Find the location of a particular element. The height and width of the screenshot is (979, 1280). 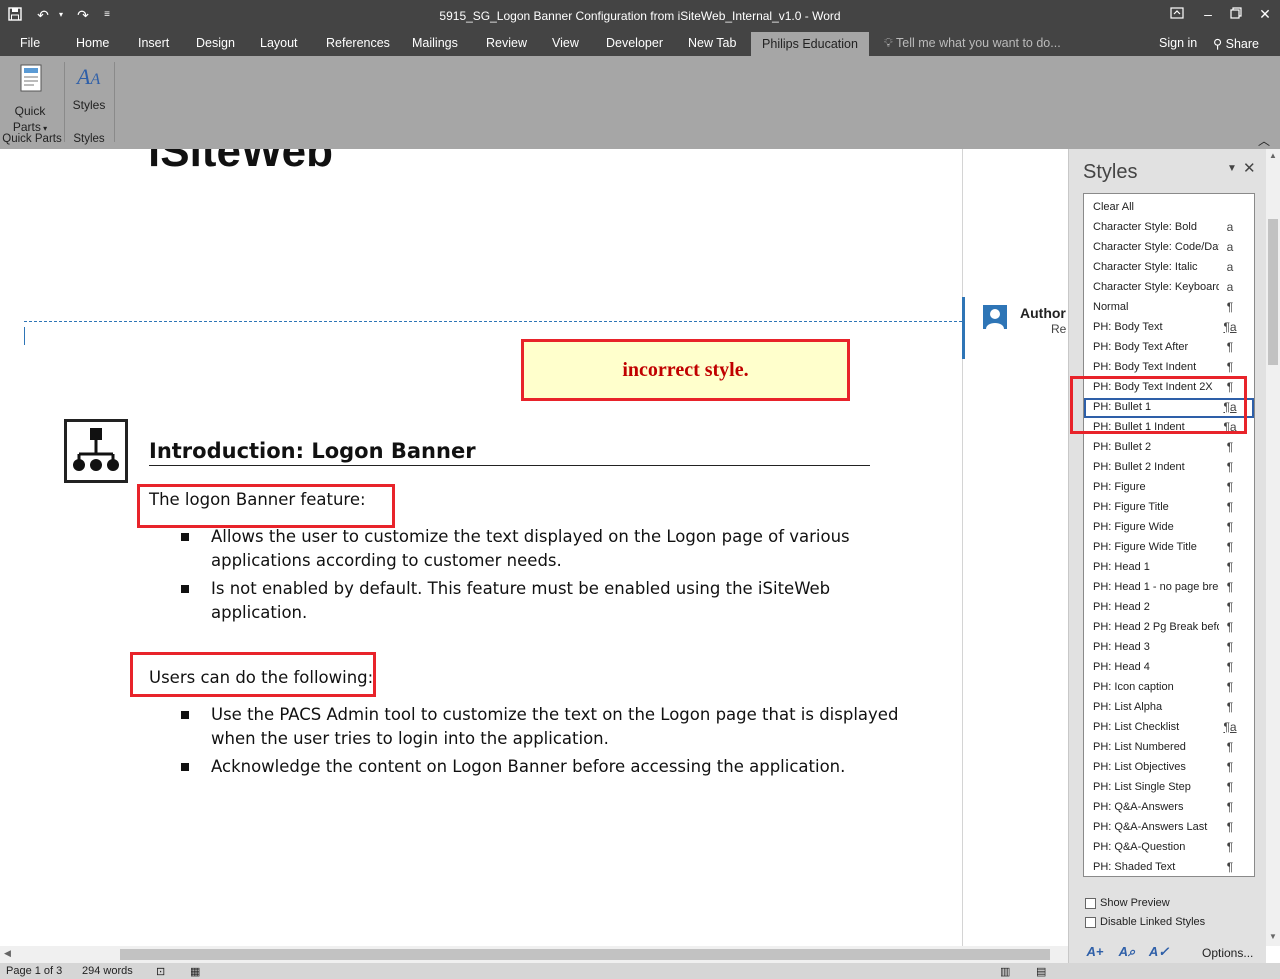

style-item: PH: Figure Wide Title ¶ is located at coordinates (1169, 548).